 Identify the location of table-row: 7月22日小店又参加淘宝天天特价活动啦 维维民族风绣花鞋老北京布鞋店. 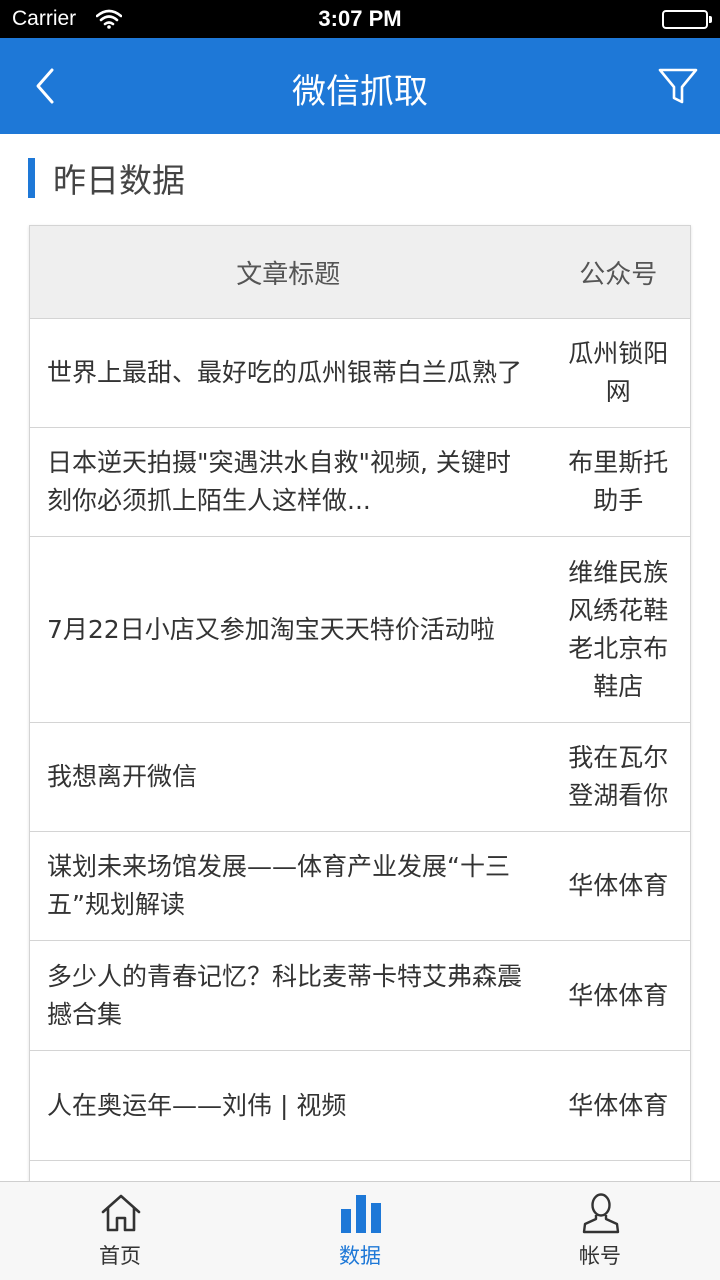
(360, 630).